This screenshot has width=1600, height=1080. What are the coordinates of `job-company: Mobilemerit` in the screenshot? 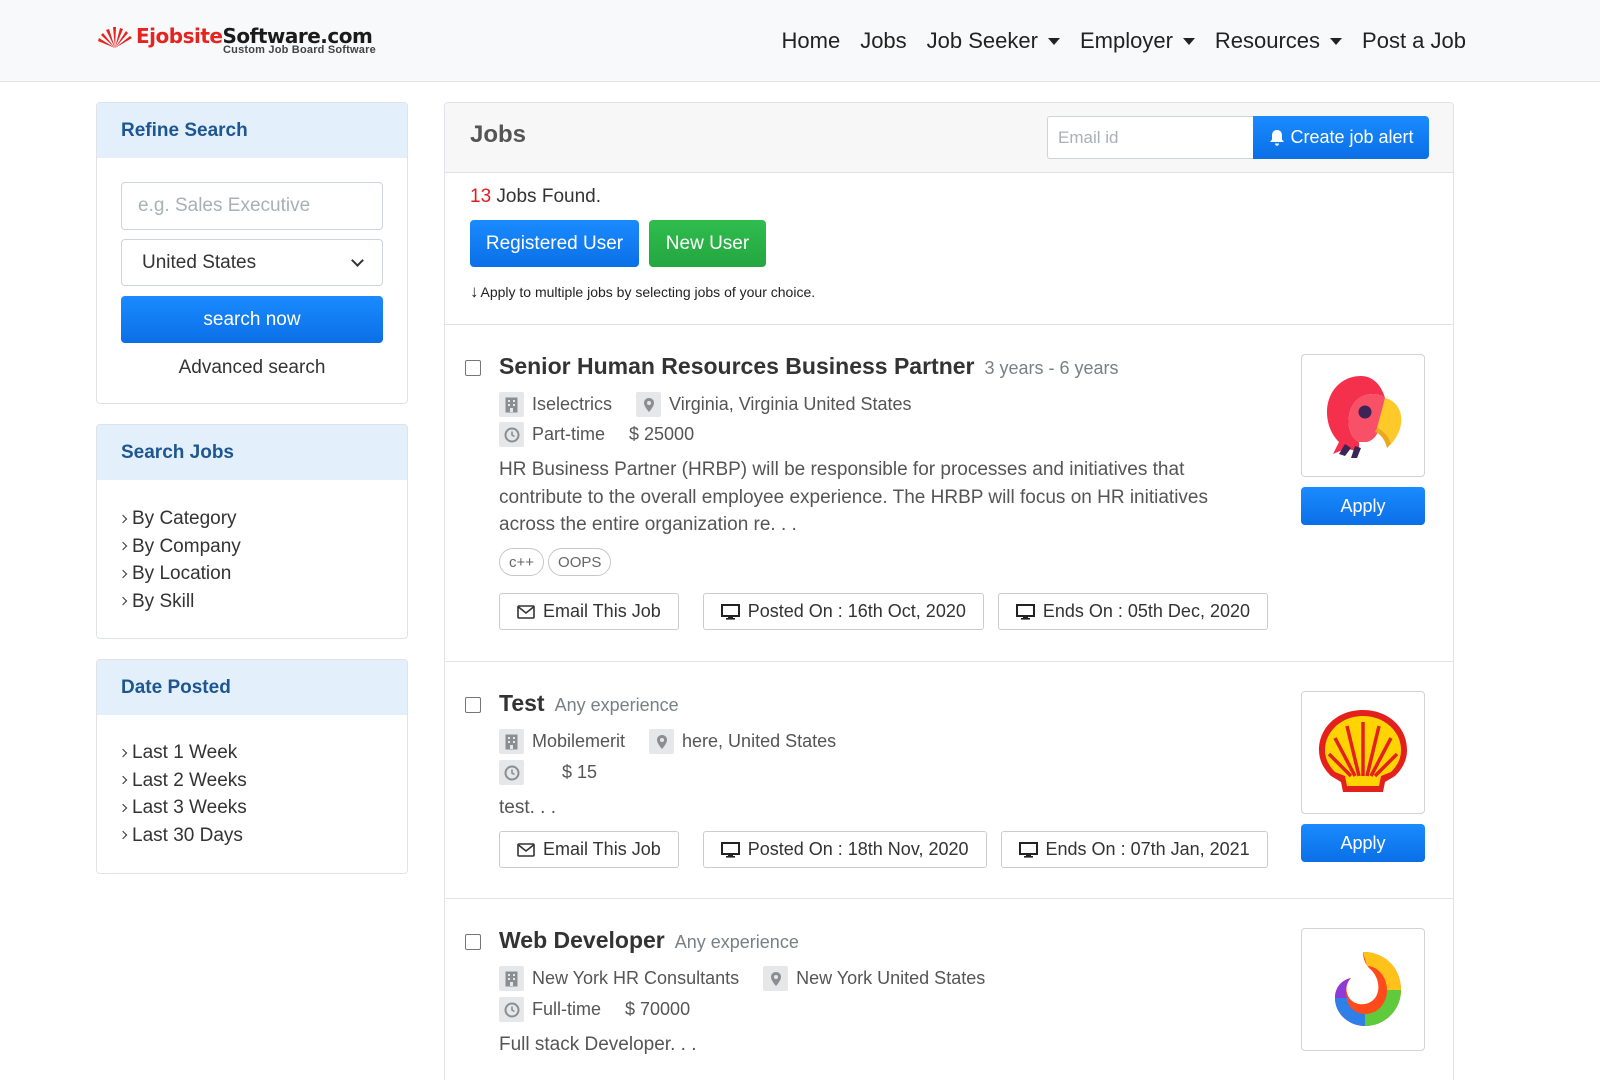 It's located at (578, 741).